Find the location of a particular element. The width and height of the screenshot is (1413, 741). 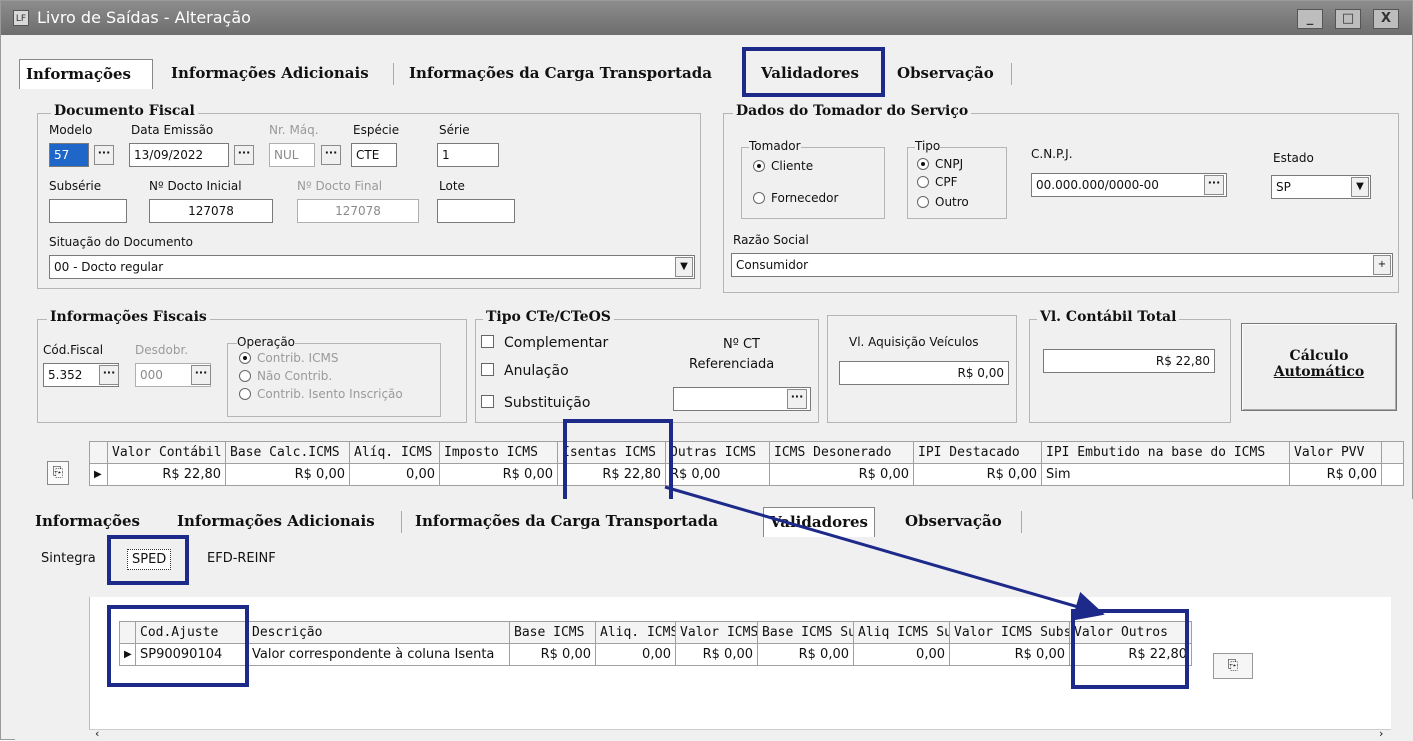

cod-fiscal-lookup-button: ··· is located at coordinates (109, 375).